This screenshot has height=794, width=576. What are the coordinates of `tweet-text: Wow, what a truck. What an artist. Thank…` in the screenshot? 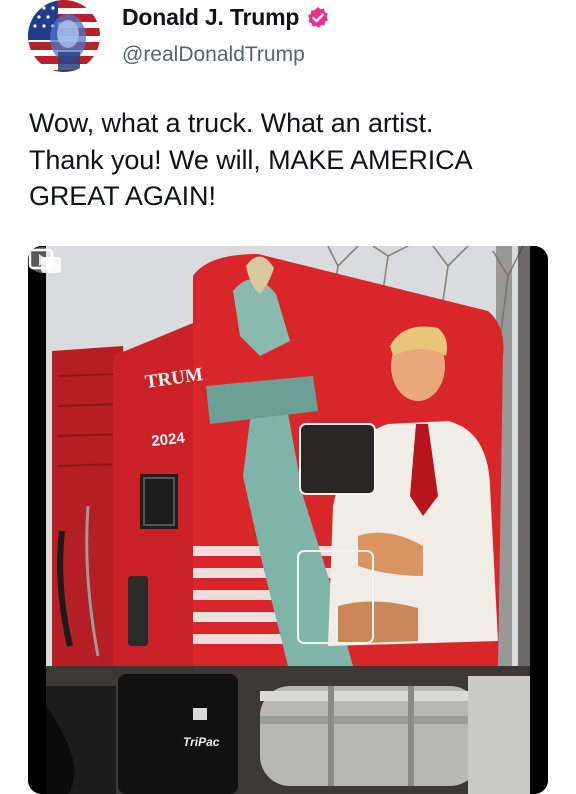 It's located at (296, 160).